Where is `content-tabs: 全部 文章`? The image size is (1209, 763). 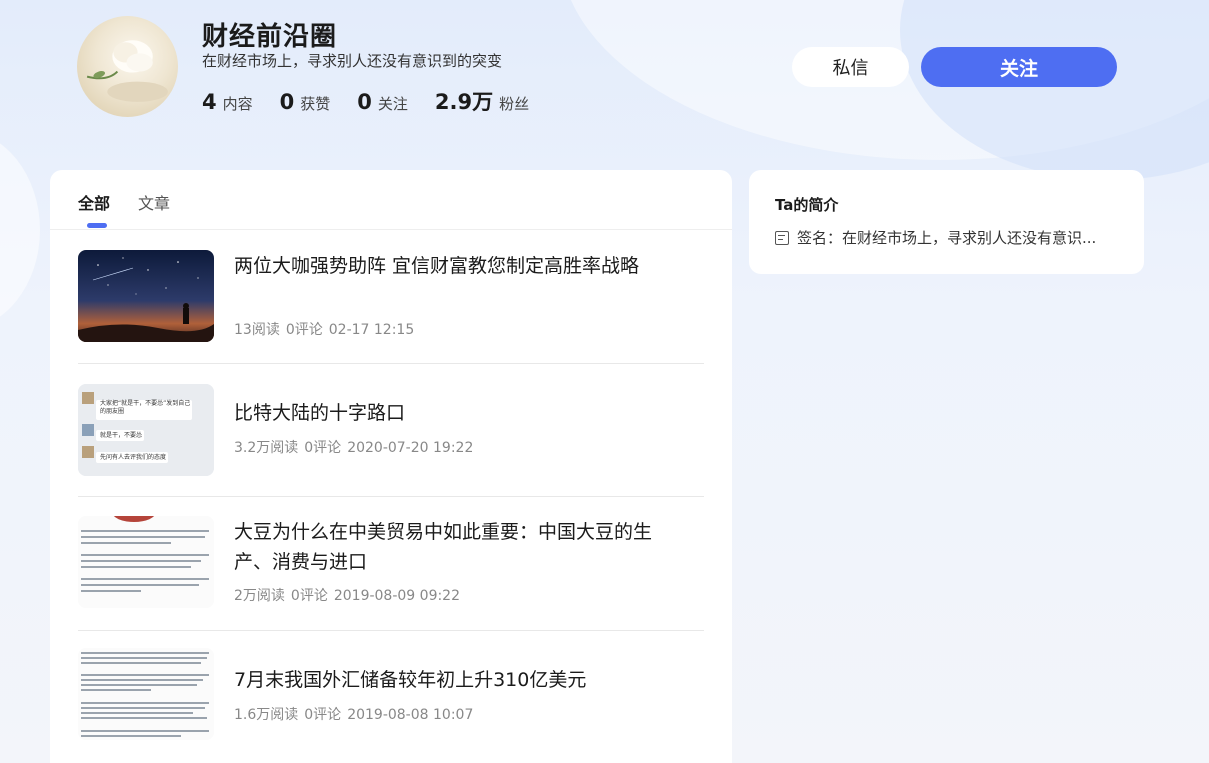
content-tabs: 全部 文章 is located at coordinates (138, 209).